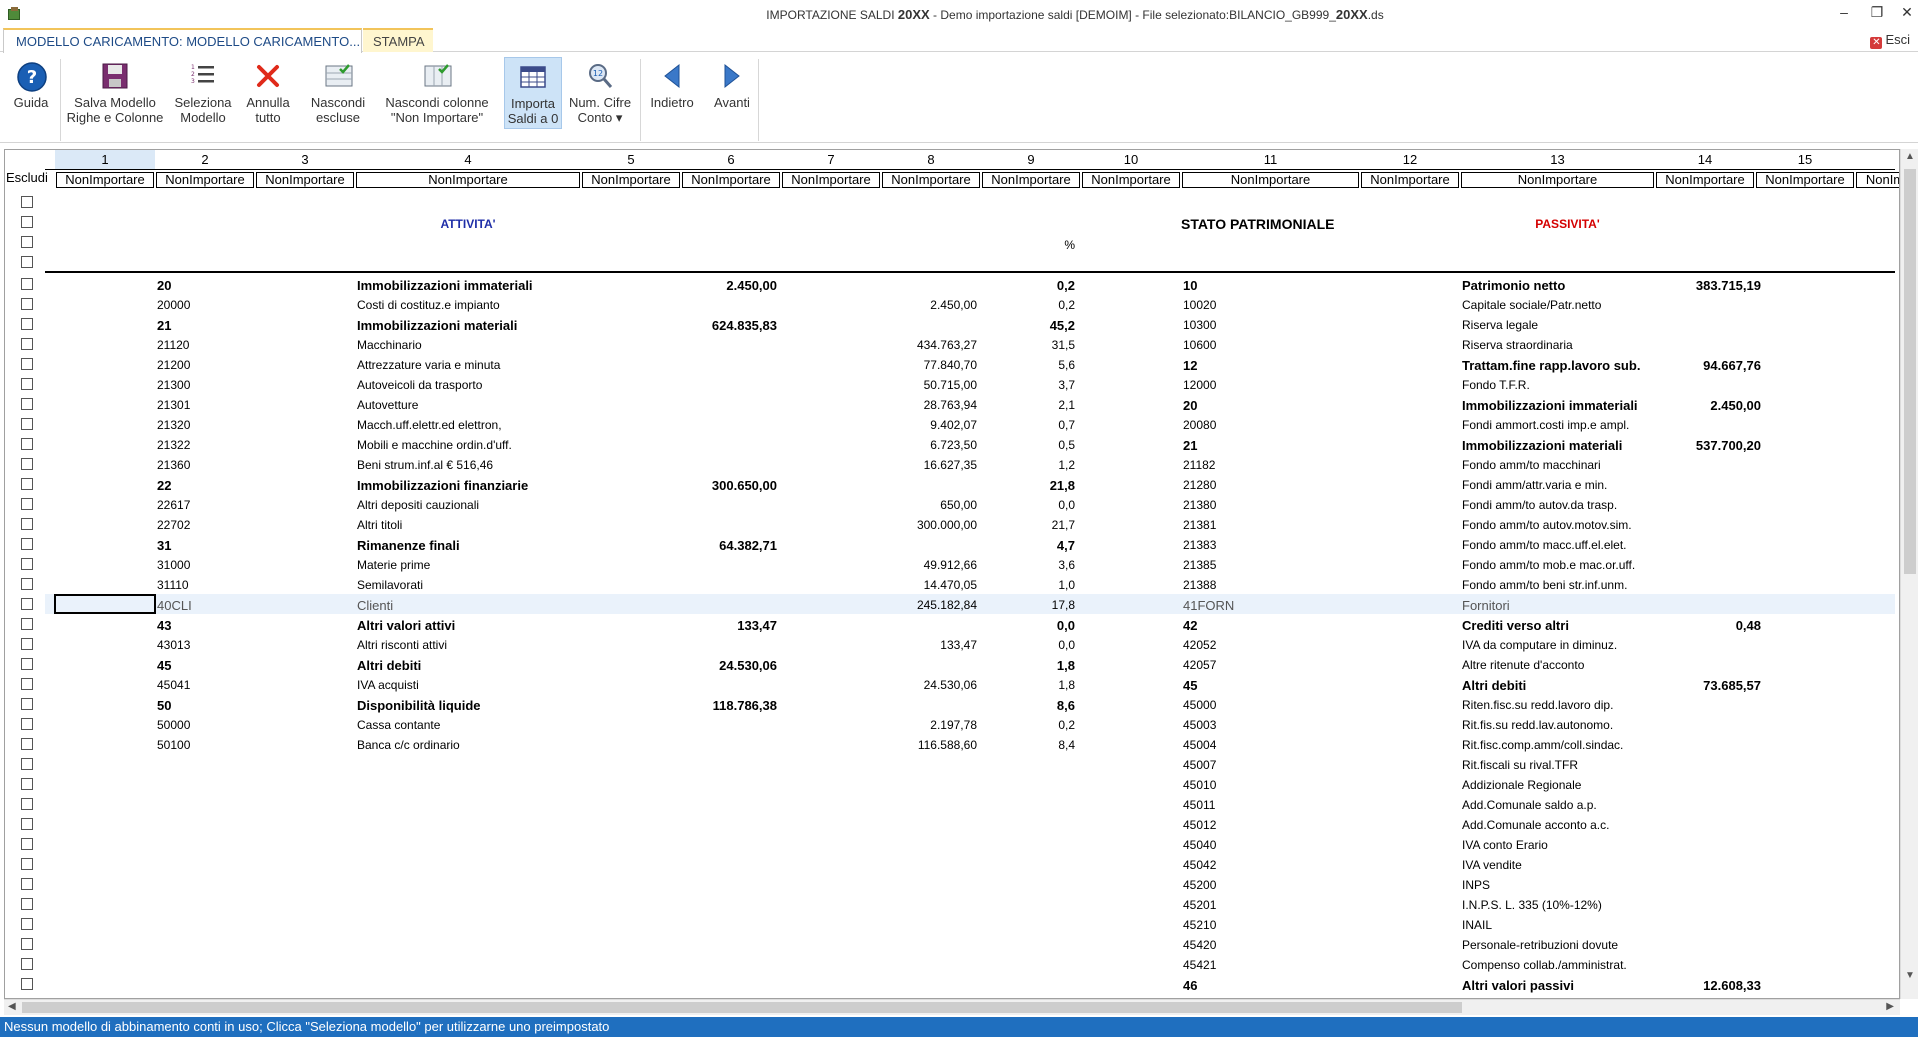 The height and width of the screenshot is (1037, 1918). I want to click on column-header-14: 14, so click(1705, 159).